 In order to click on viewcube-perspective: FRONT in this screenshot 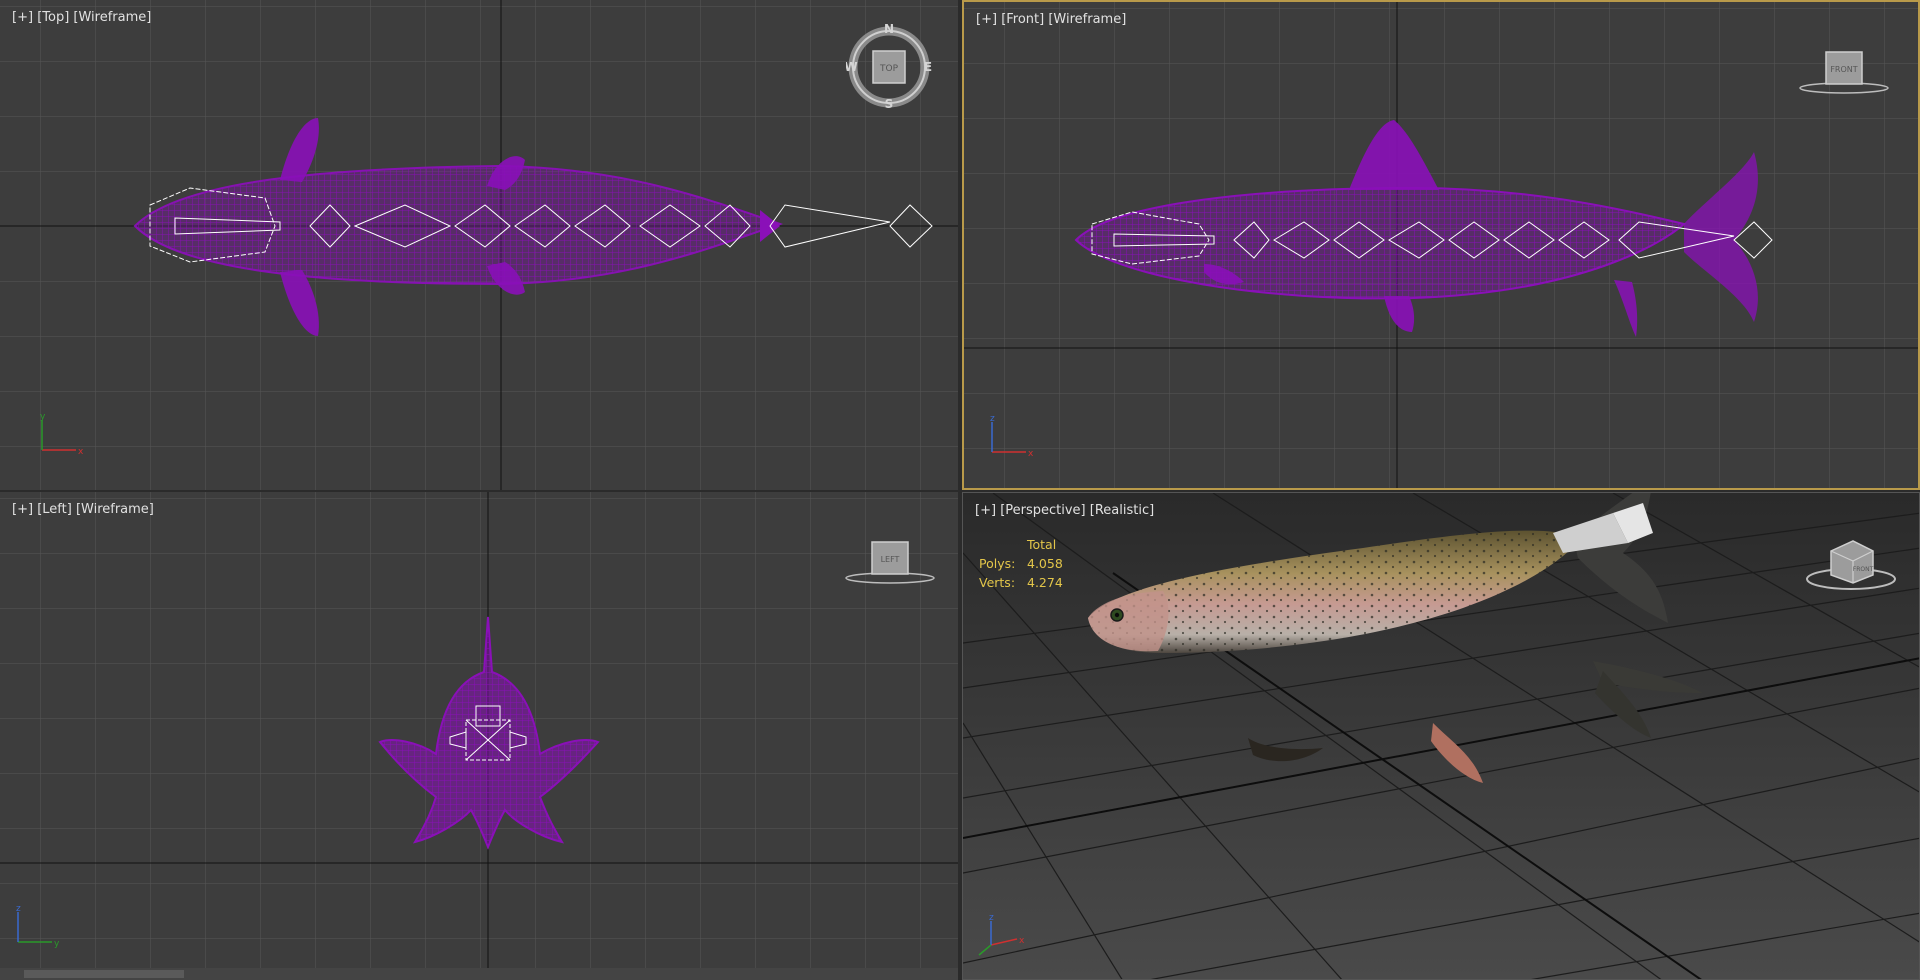, I will do `click(1851, 562)`.